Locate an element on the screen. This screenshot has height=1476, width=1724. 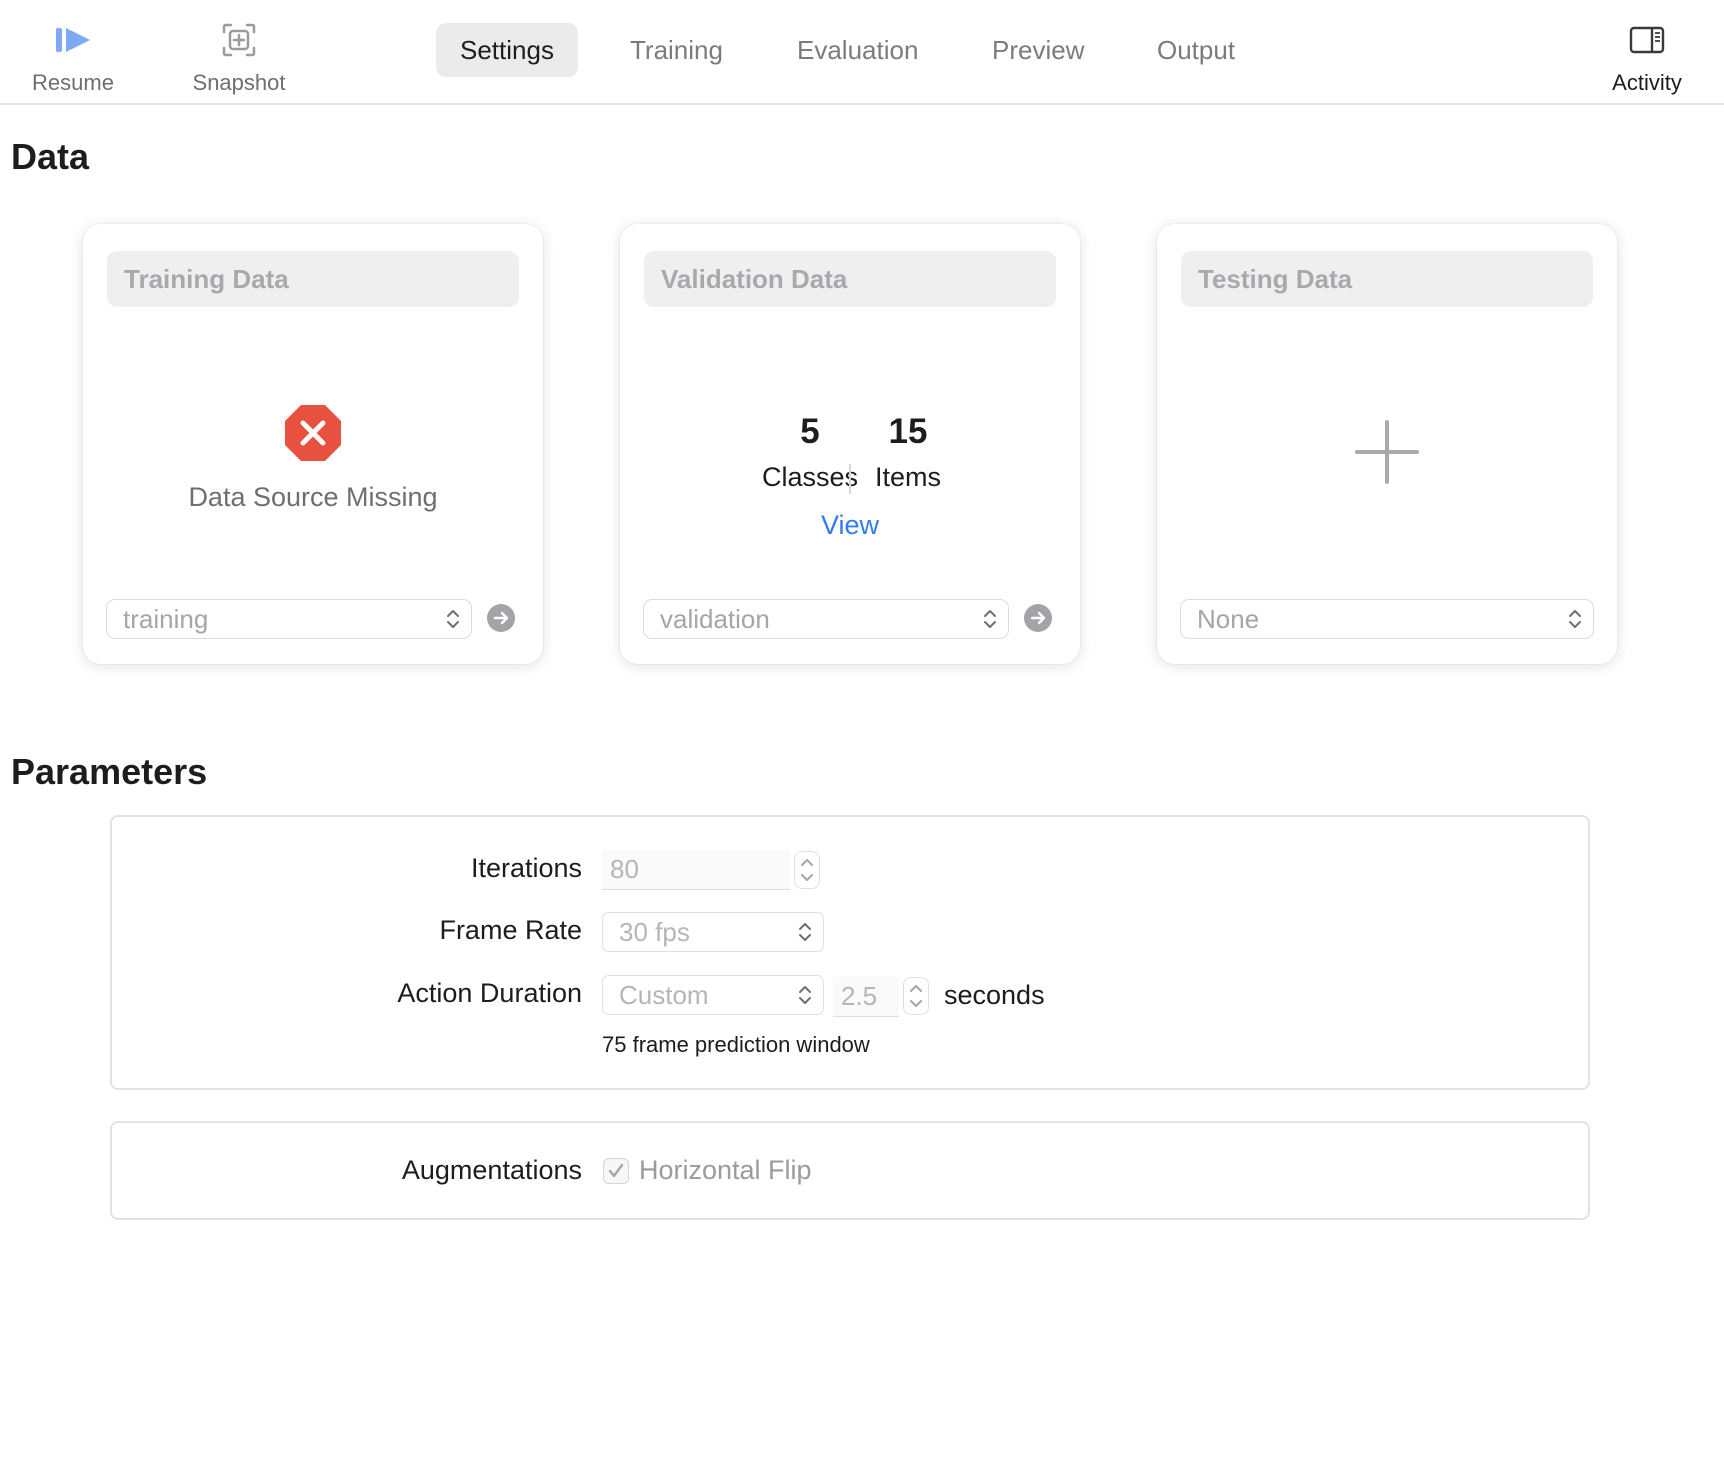
snapshot-button: Snapshot is located at coordinates (239, 57).